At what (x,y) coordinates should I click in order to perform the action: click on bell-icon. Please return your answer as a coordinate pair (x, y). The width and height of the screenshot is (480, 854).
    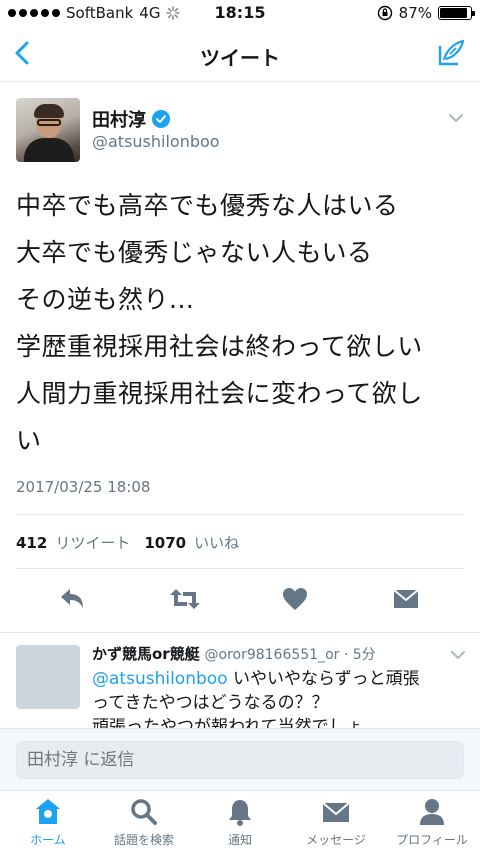
    Looking at the image, I should click on (240, 813).